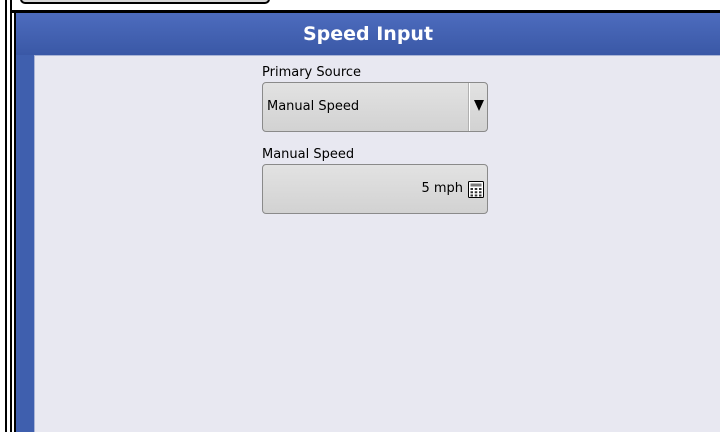  What do you see at coordinates (145, 2) in the screenshot?
I see `background-tab` at bounding box center [145, 2].